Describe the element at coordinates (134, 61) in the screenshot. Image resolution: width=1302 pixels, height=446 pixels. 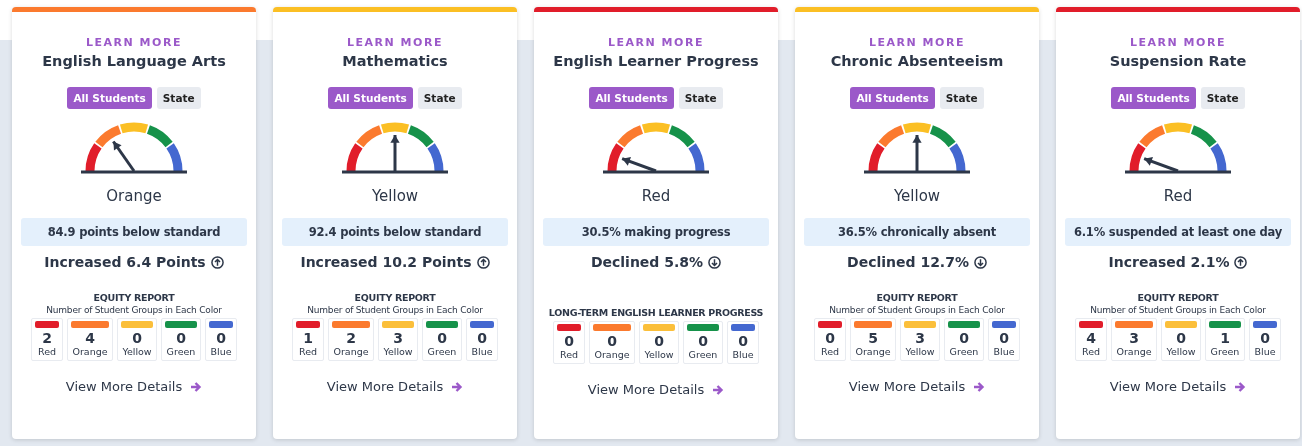
I see `card-title: English Language Arts` at that location.